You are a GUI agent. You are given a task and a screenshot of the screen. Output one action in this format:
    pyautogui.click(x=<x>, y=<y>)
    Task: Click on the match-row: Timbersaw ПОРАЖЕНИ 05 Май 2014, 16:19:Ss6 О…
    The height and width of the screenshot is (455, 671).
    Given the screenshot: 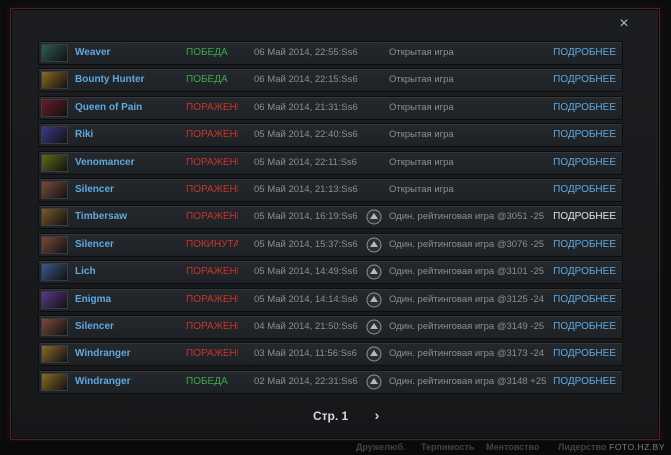 What is the action you would take?
    pyautogui.click(x=330, y=217)
    